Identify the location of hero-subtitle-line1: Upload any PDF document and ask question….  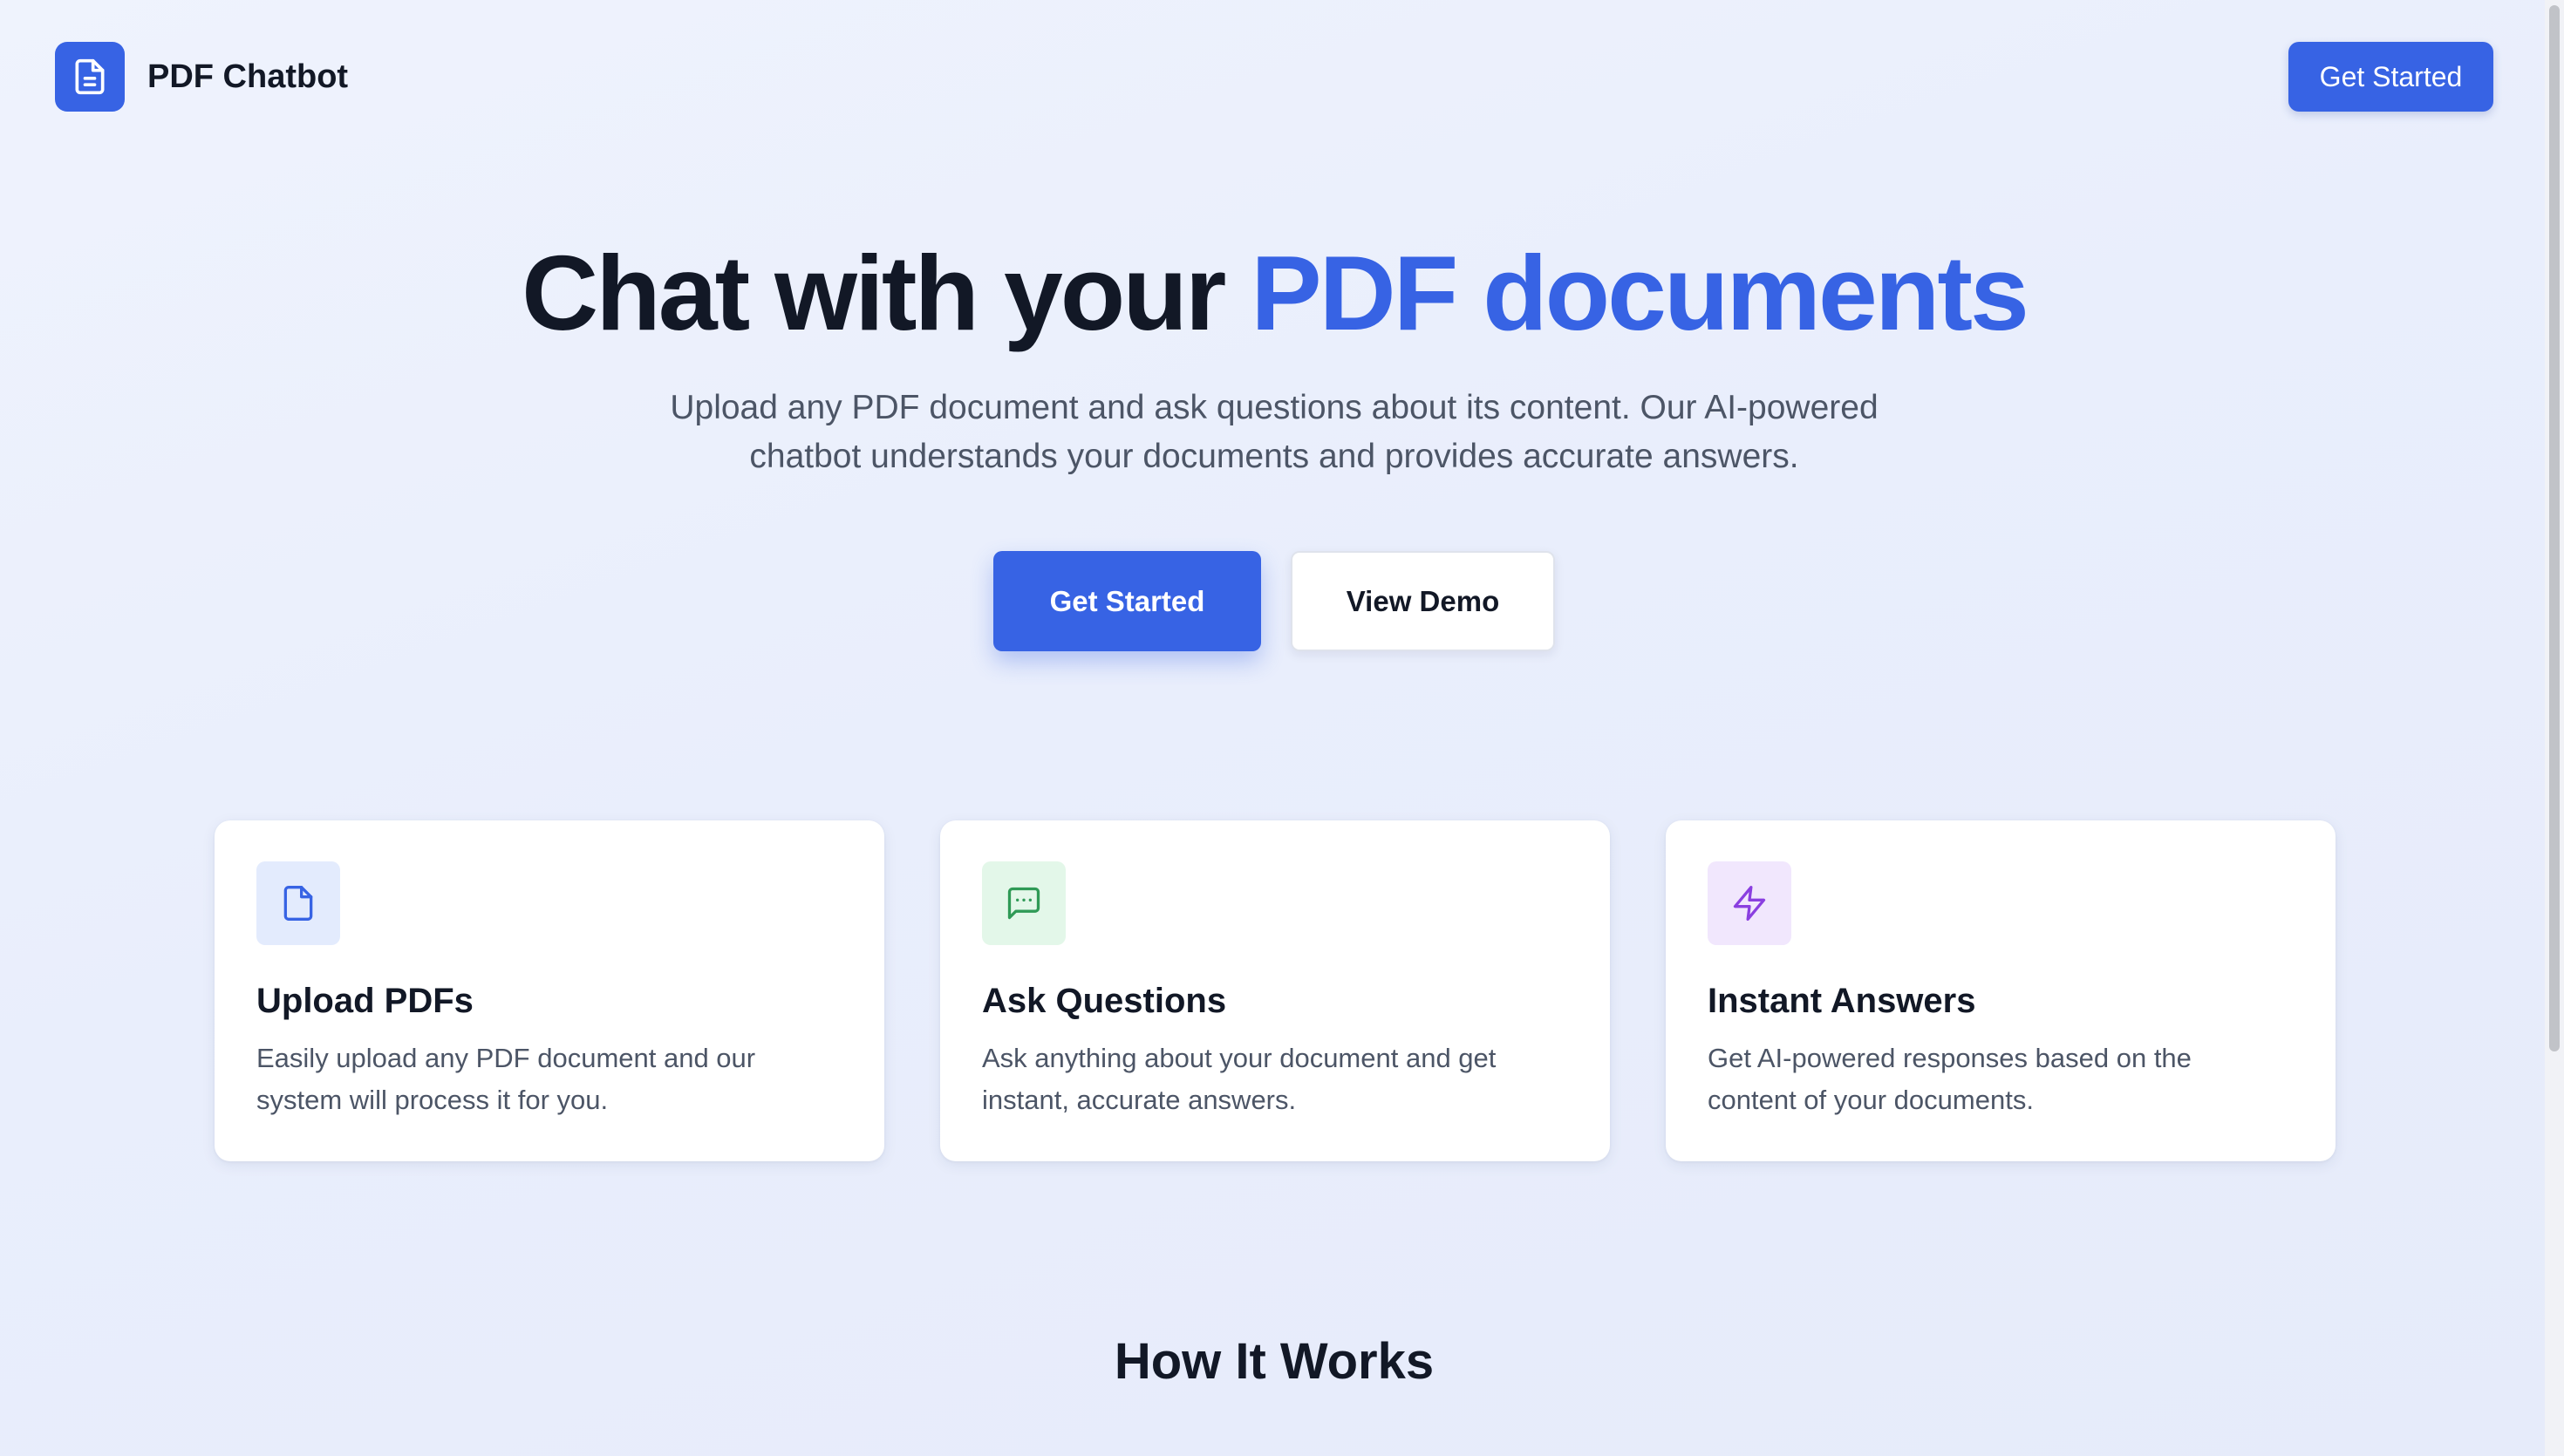
(1274, 407).